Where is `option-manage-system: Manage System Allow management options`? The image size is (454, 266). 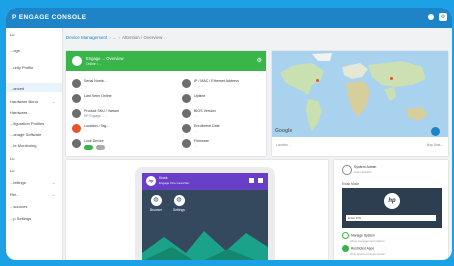 option-manage-system: Manage System Allow management options is located at coordinates (363, 237).